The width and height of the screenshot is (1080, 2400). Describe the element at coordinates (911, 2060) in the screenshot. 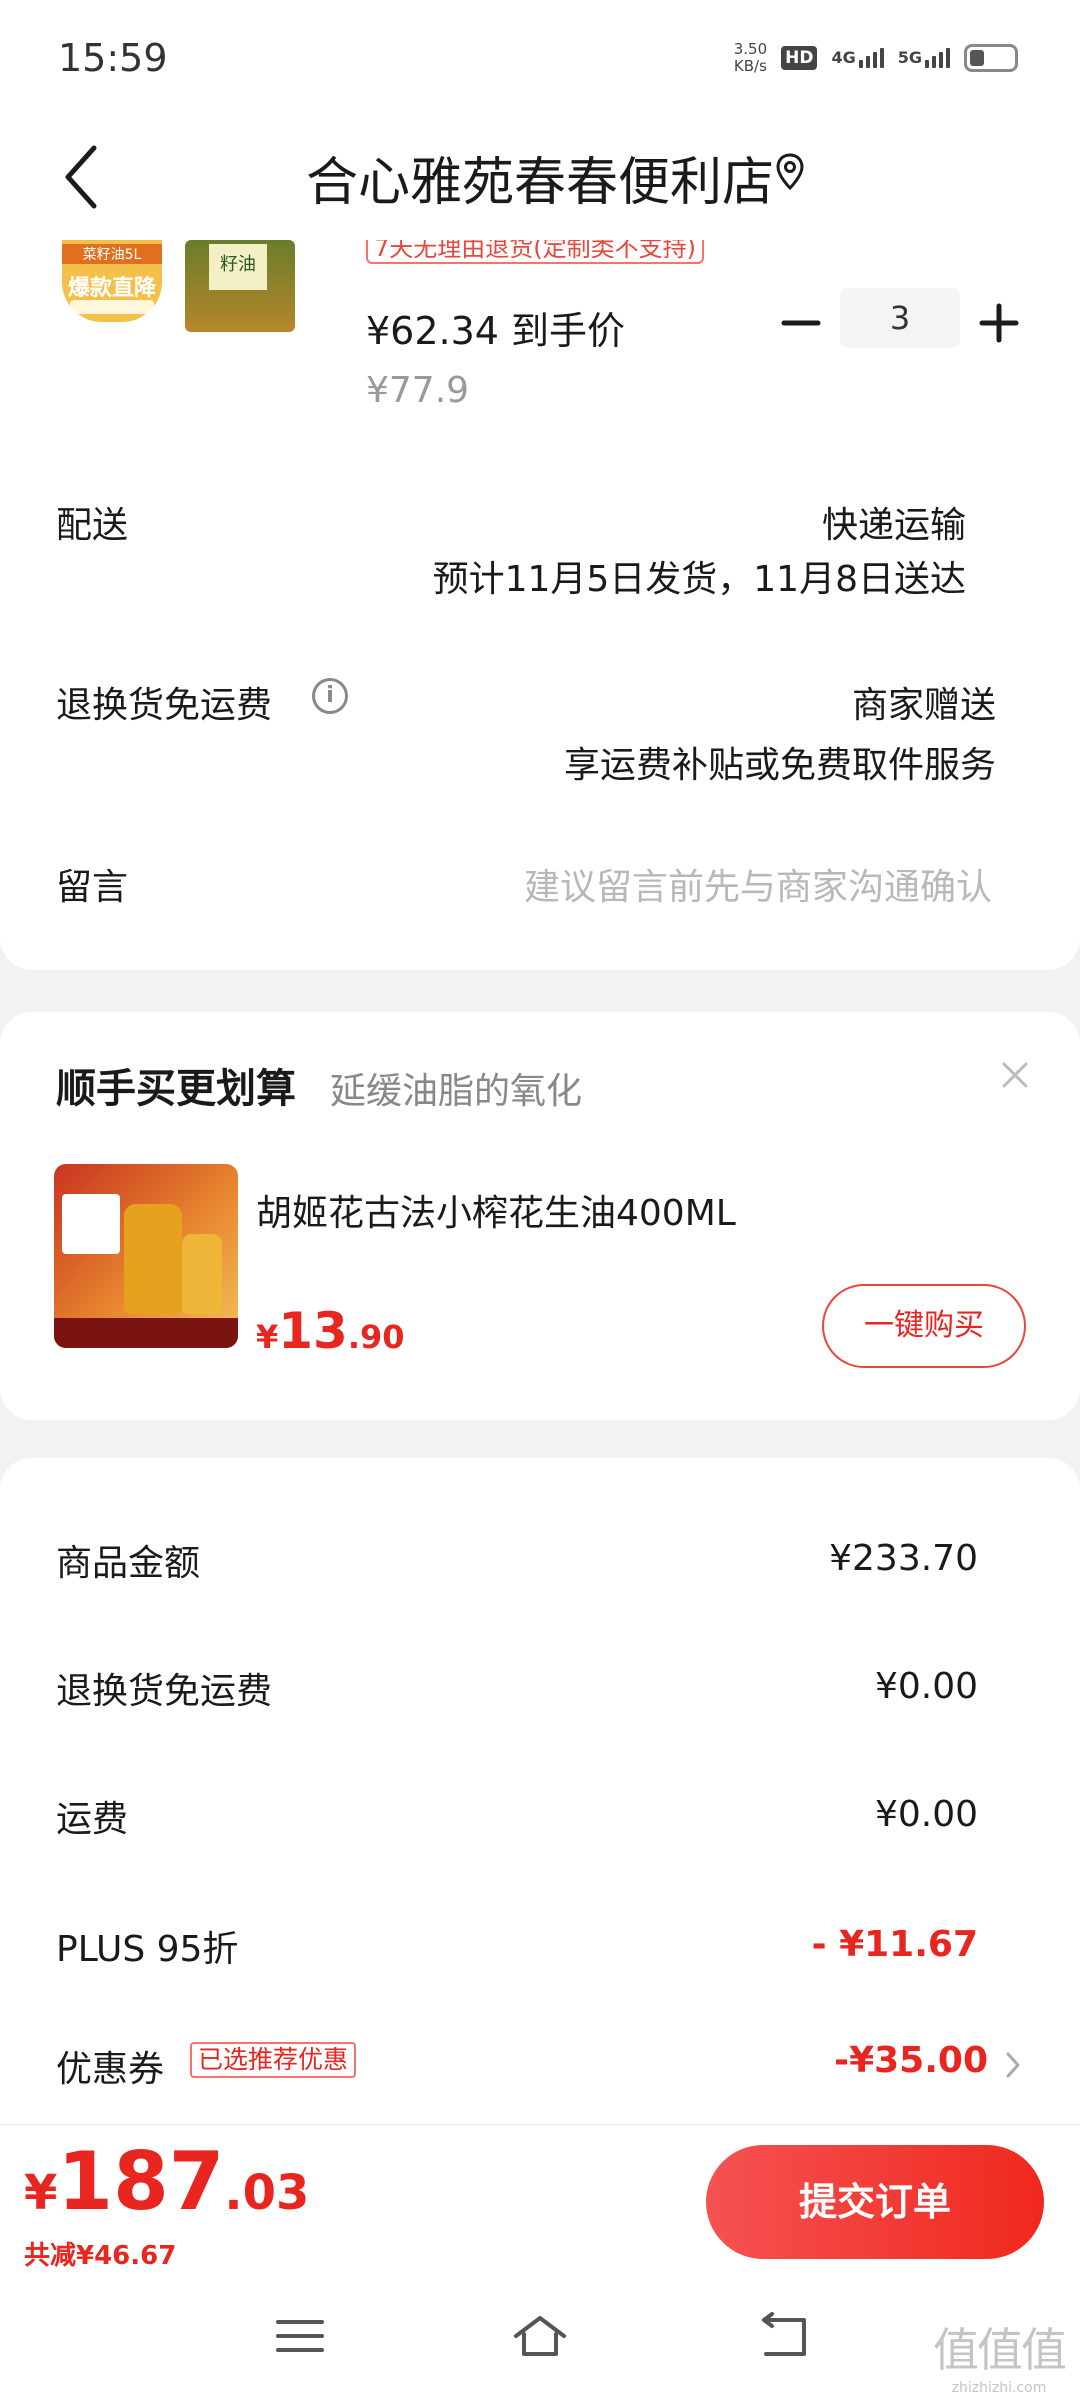

I see `summary-value-coupon: -¥35.00` at that location.